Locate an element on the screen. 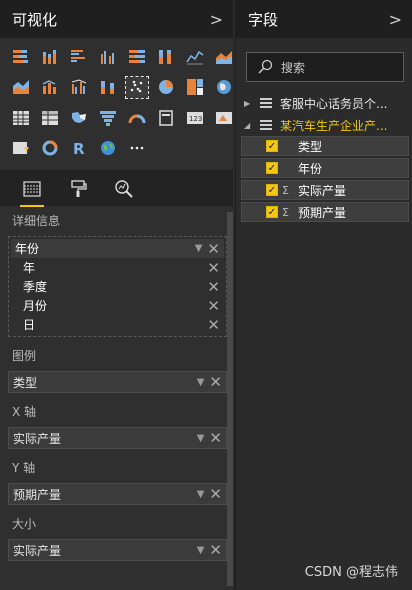 The image size is (412, 590). r-visual-icon: R is located at coordinates (79, 148).